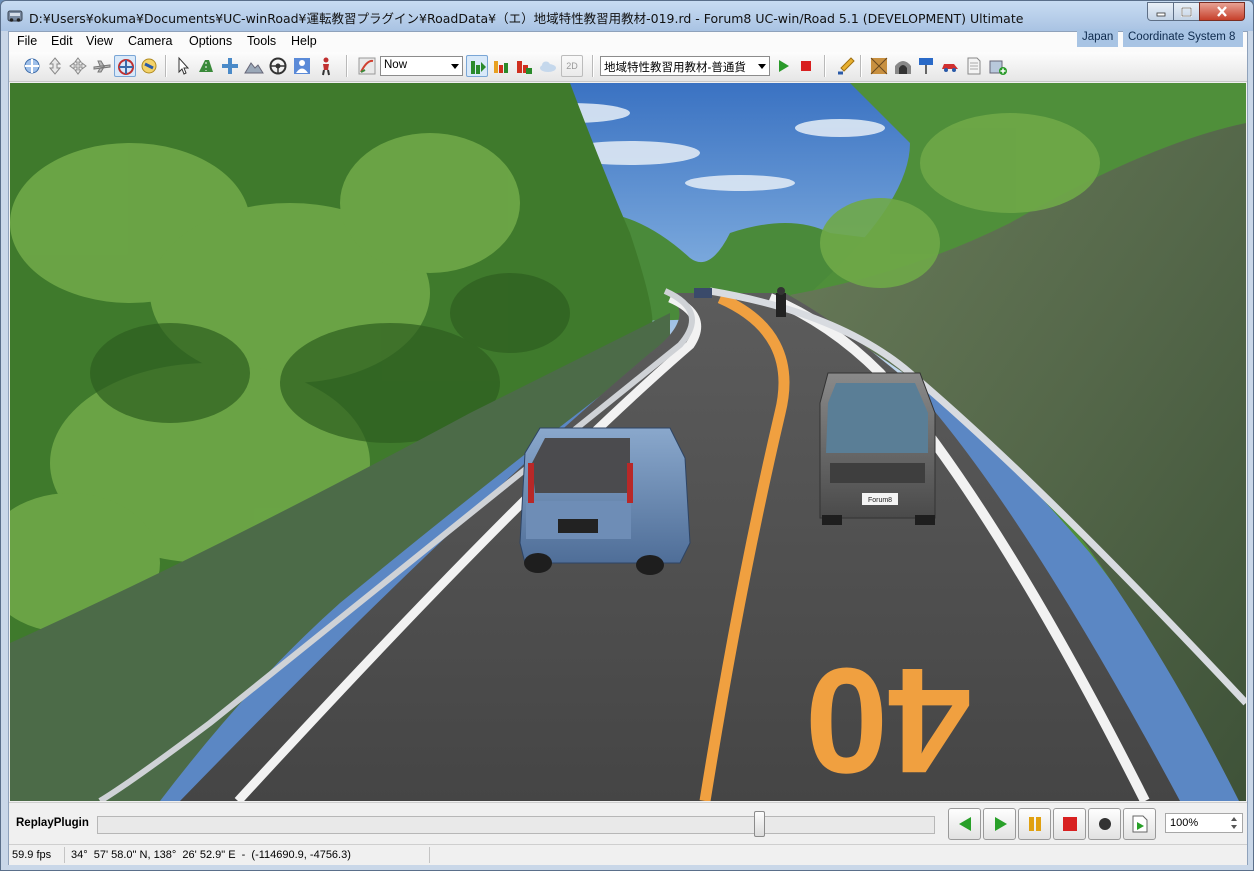 This screenshot has width=1254, height=871. I want to click on pause-button, so click(1034, 824).